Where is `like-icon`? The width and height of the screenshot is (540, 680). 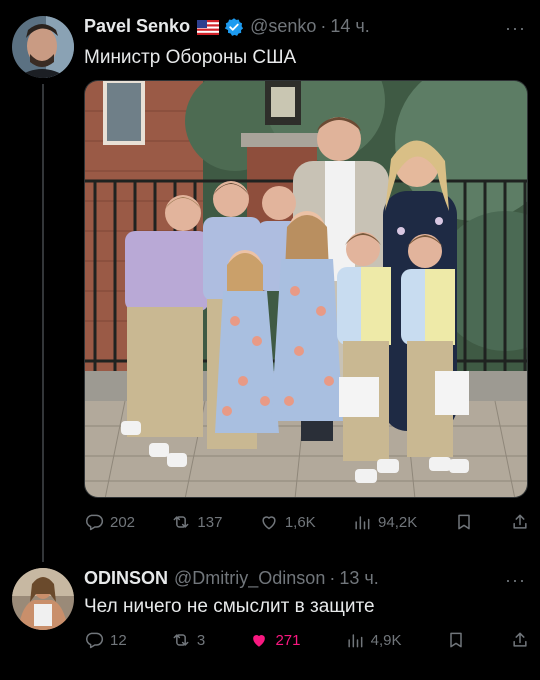
like-icon is located at coordinates (269, 523).